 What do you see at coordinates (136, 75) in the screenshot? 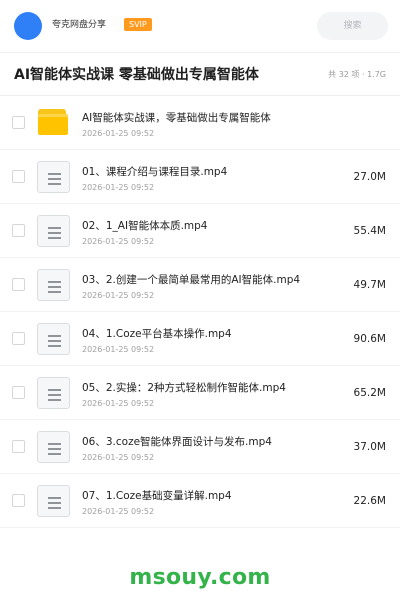
I see `page-title: AI智能体实战课 零基础做出专属智能体` at bounding box center [136, 75].